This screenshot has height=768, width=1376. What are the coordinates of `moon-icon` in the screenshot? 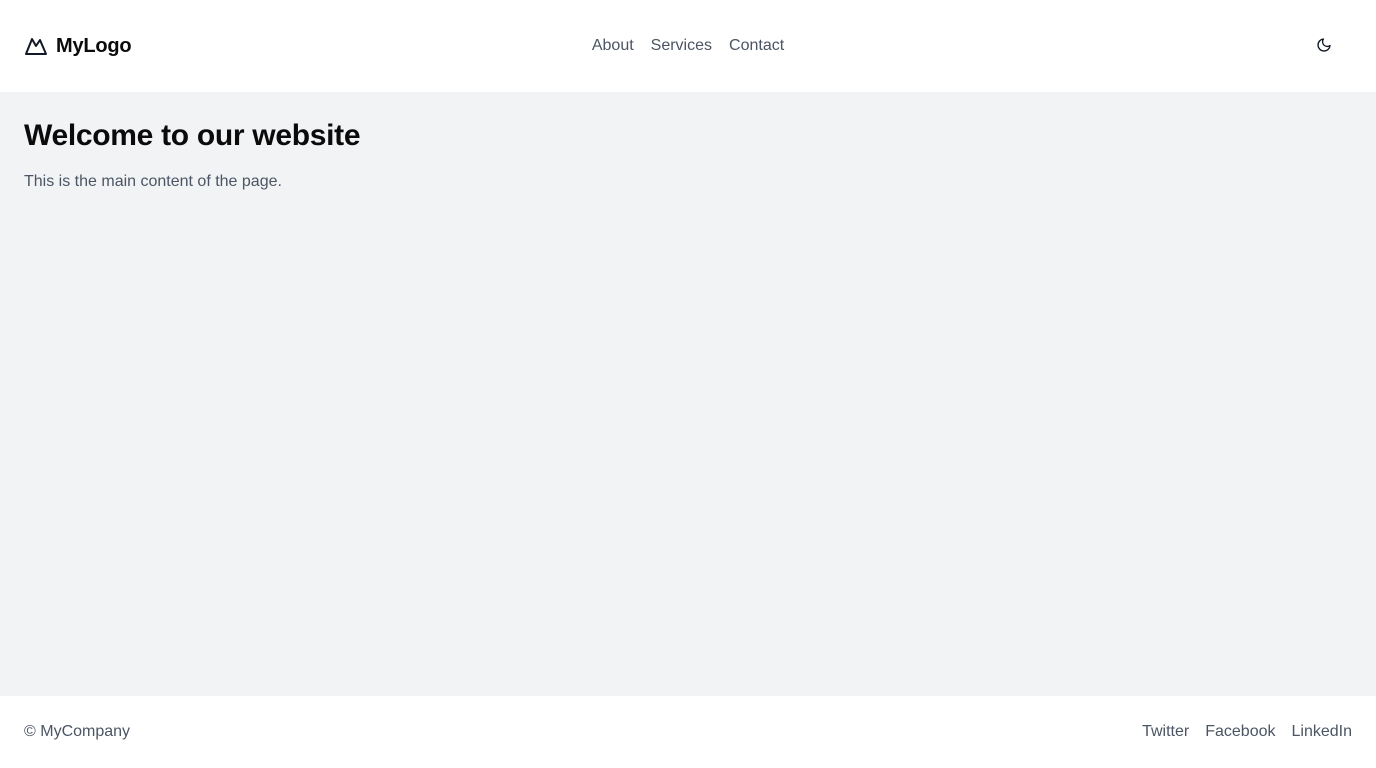 It's located at (1324, 46).